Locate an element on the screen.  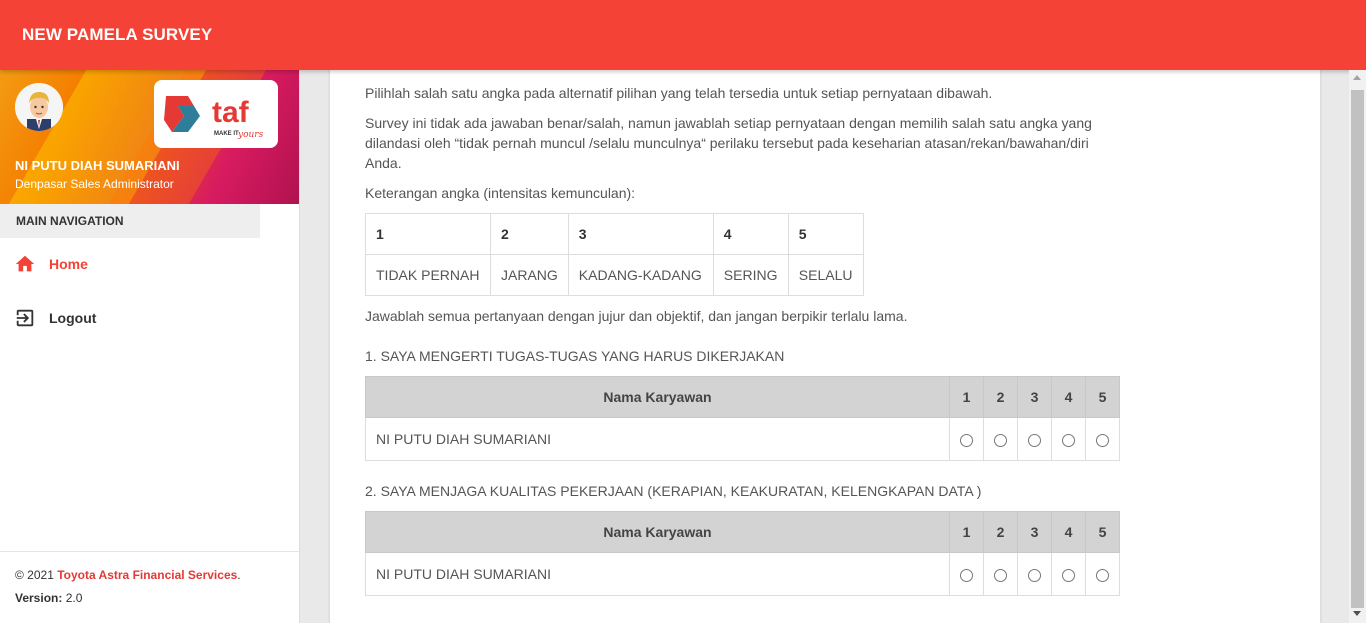
legend-label: KADANG-KADANG is located at coordinates (640, 275).